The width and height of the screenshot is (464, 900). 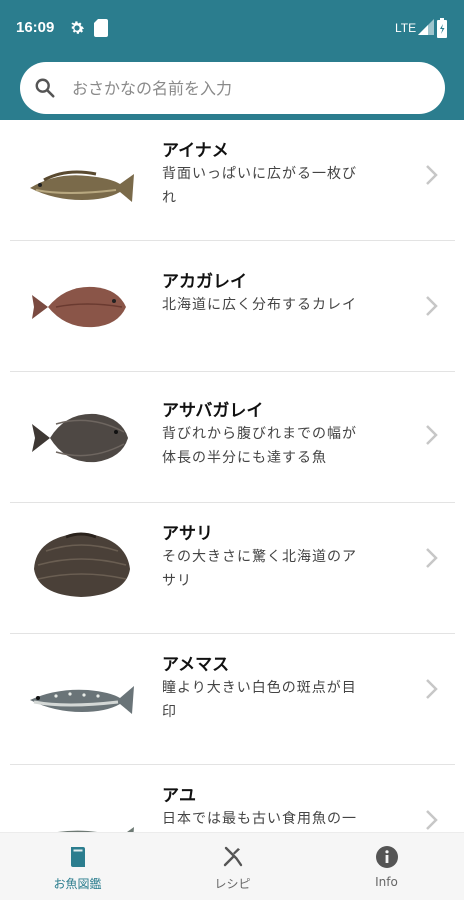 What do you see at coordinates (35, 27) in the screenshot?
I see `status-time: 16:09` at bounding box center [35, 27].